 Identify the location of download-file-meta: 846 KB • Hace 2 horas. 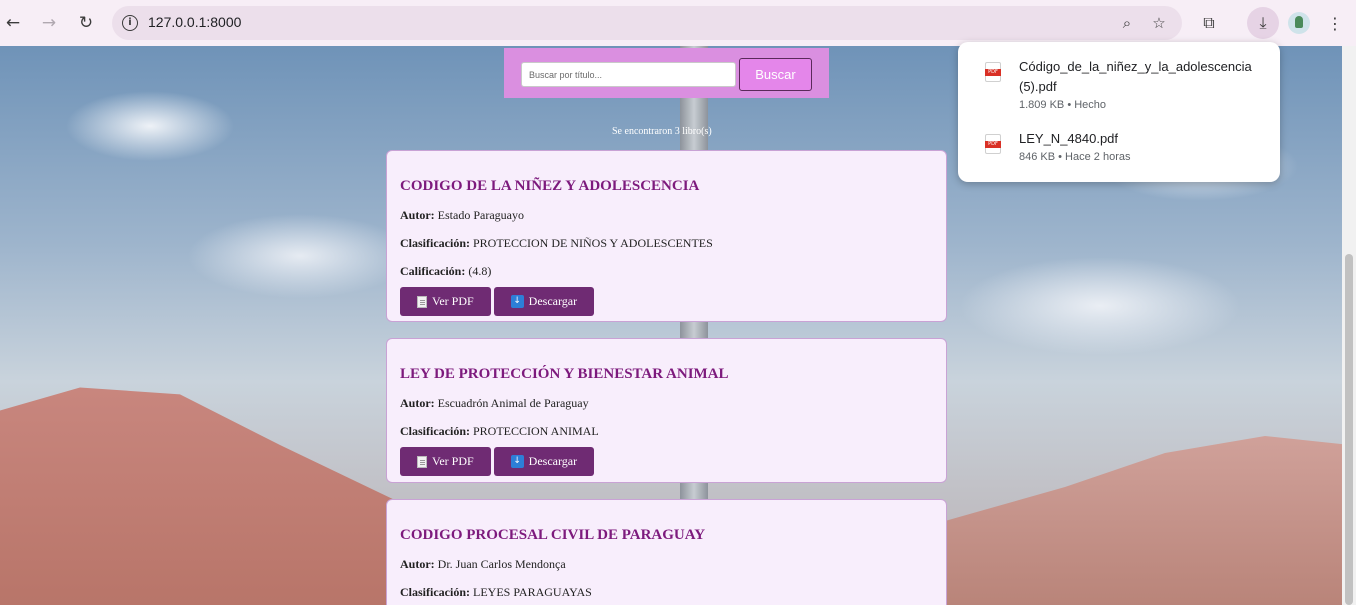
(1075, 157).